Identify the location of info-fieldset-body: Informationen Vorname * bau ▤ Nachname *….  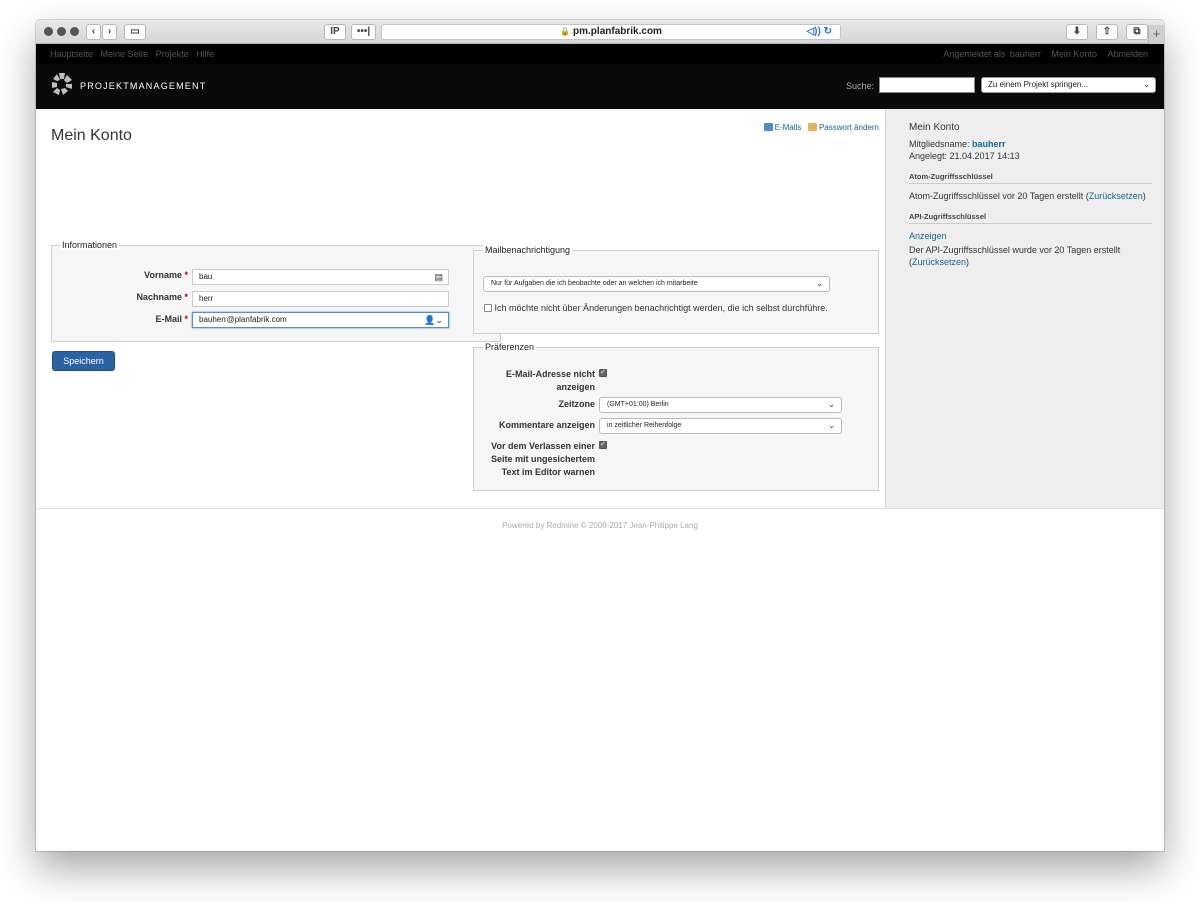
(276, 290).